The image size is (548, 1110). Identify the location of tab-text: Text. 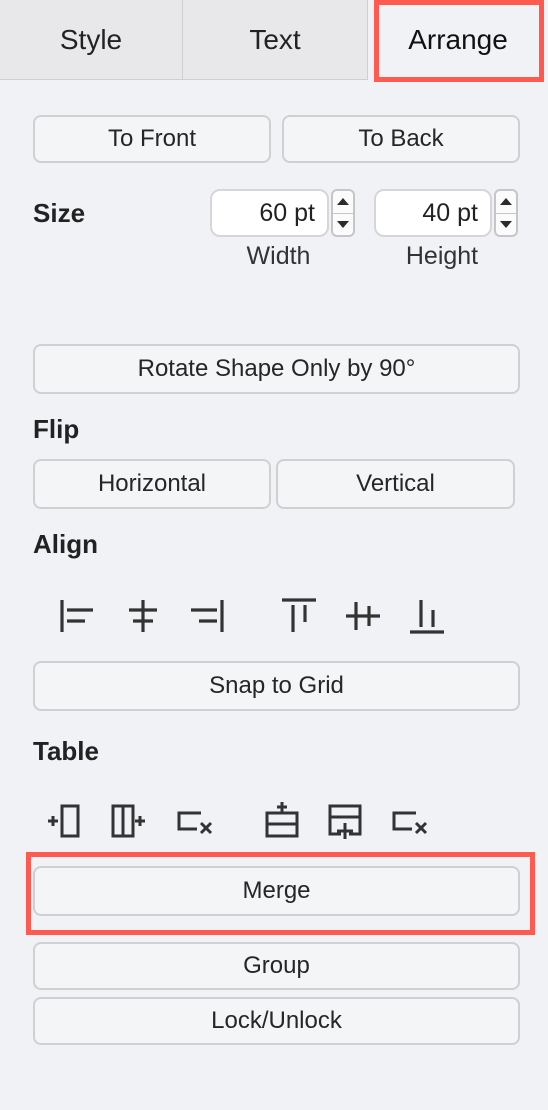
(275, 40).